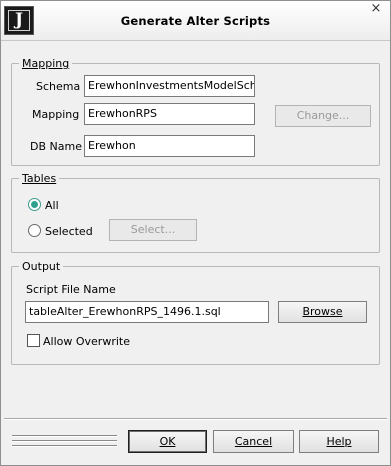 Image resolution: width=391 pixels, height=466 pixels. Describe the element at coordinates (169, 86) in the screenshot. I see `schema-field: ErewhonInvestmentsModelSchema` at that location.